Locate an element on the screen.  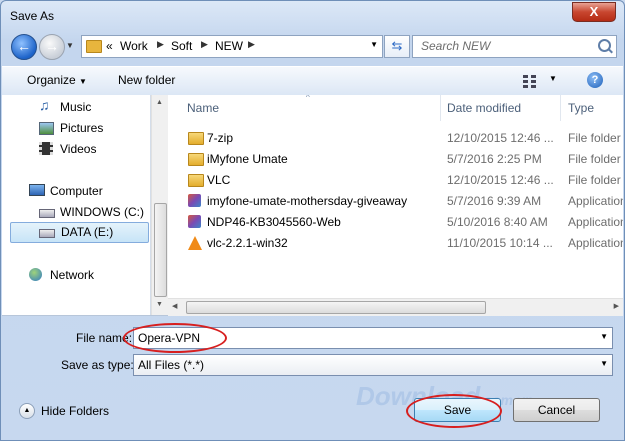
file-name-field: Opera-VPN ▼ is located at coordinates (373, 338).